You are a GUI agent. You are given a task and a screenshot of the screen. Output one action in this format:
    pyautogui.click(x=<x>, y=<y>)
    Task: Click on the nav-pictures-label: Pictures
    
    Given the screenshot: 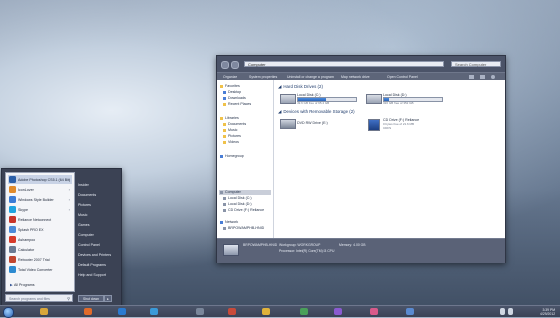 What is the action you would take?
    pyautogui.click(x=234, y=136)
    